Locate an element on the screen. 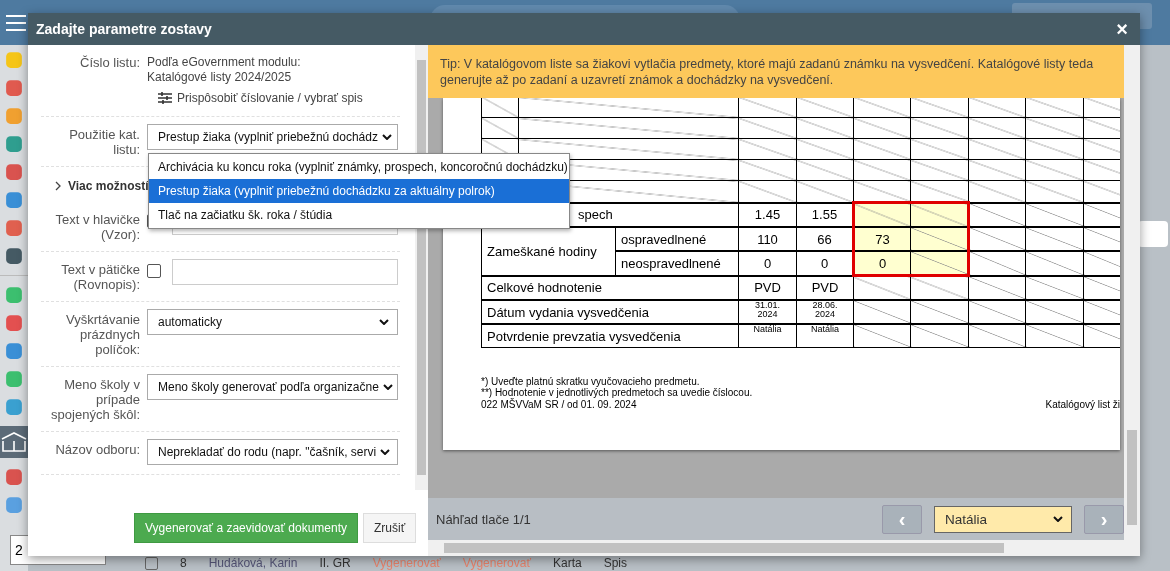  field-label: Text v pätičke (Rovnopis): is located at coordinates (100, 276).